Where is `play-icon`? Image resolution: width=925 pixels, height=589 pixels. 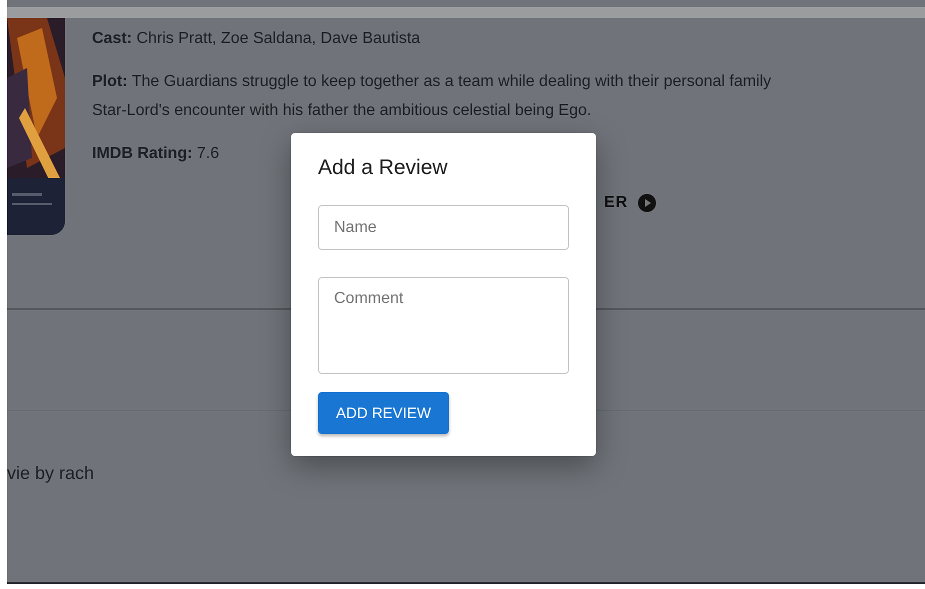 play-icon is located at coordinates (647, 203).